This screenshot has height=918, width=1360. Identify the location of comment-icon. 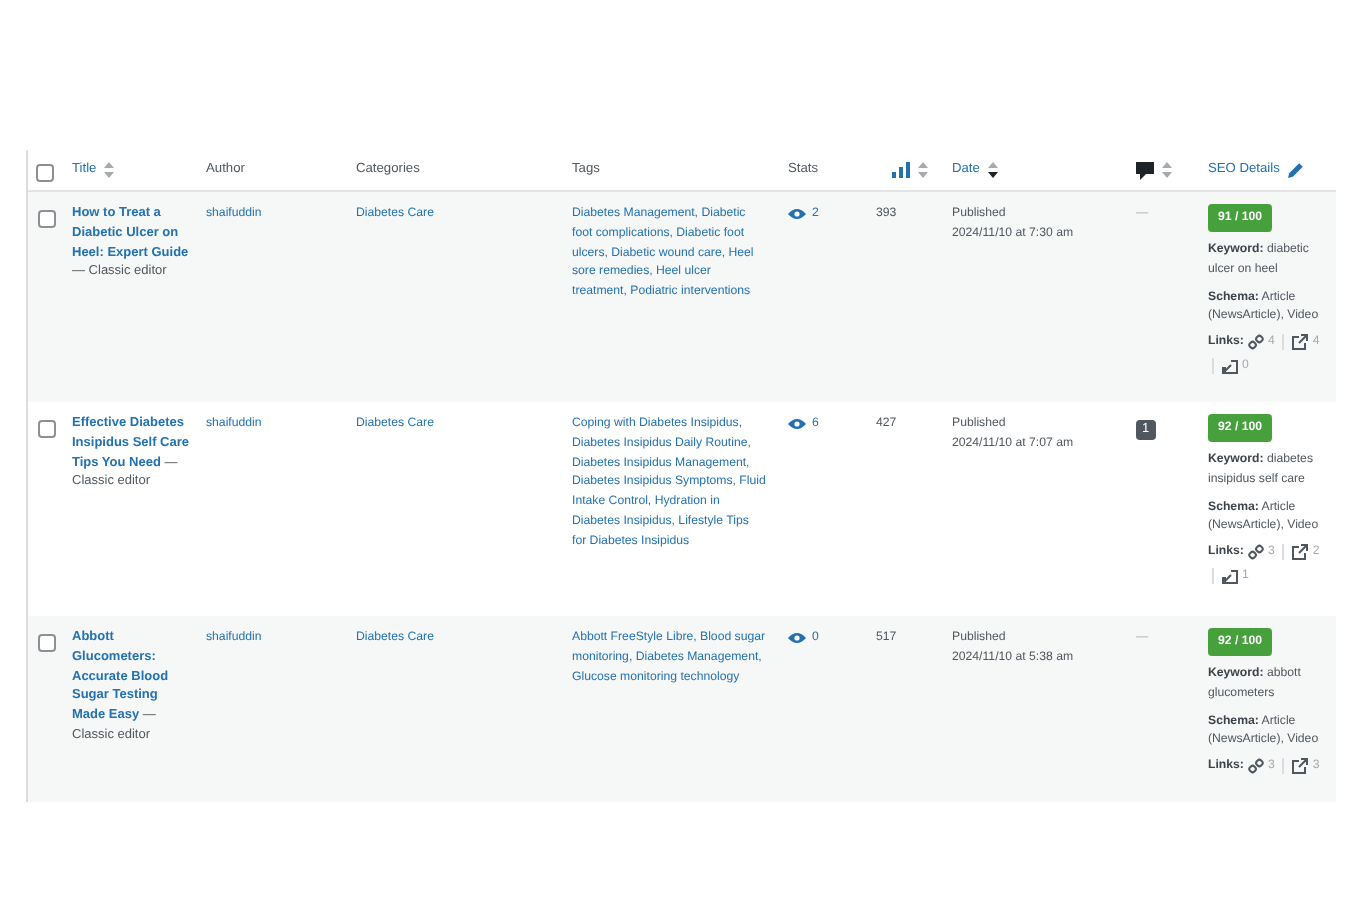
(1145, 170).